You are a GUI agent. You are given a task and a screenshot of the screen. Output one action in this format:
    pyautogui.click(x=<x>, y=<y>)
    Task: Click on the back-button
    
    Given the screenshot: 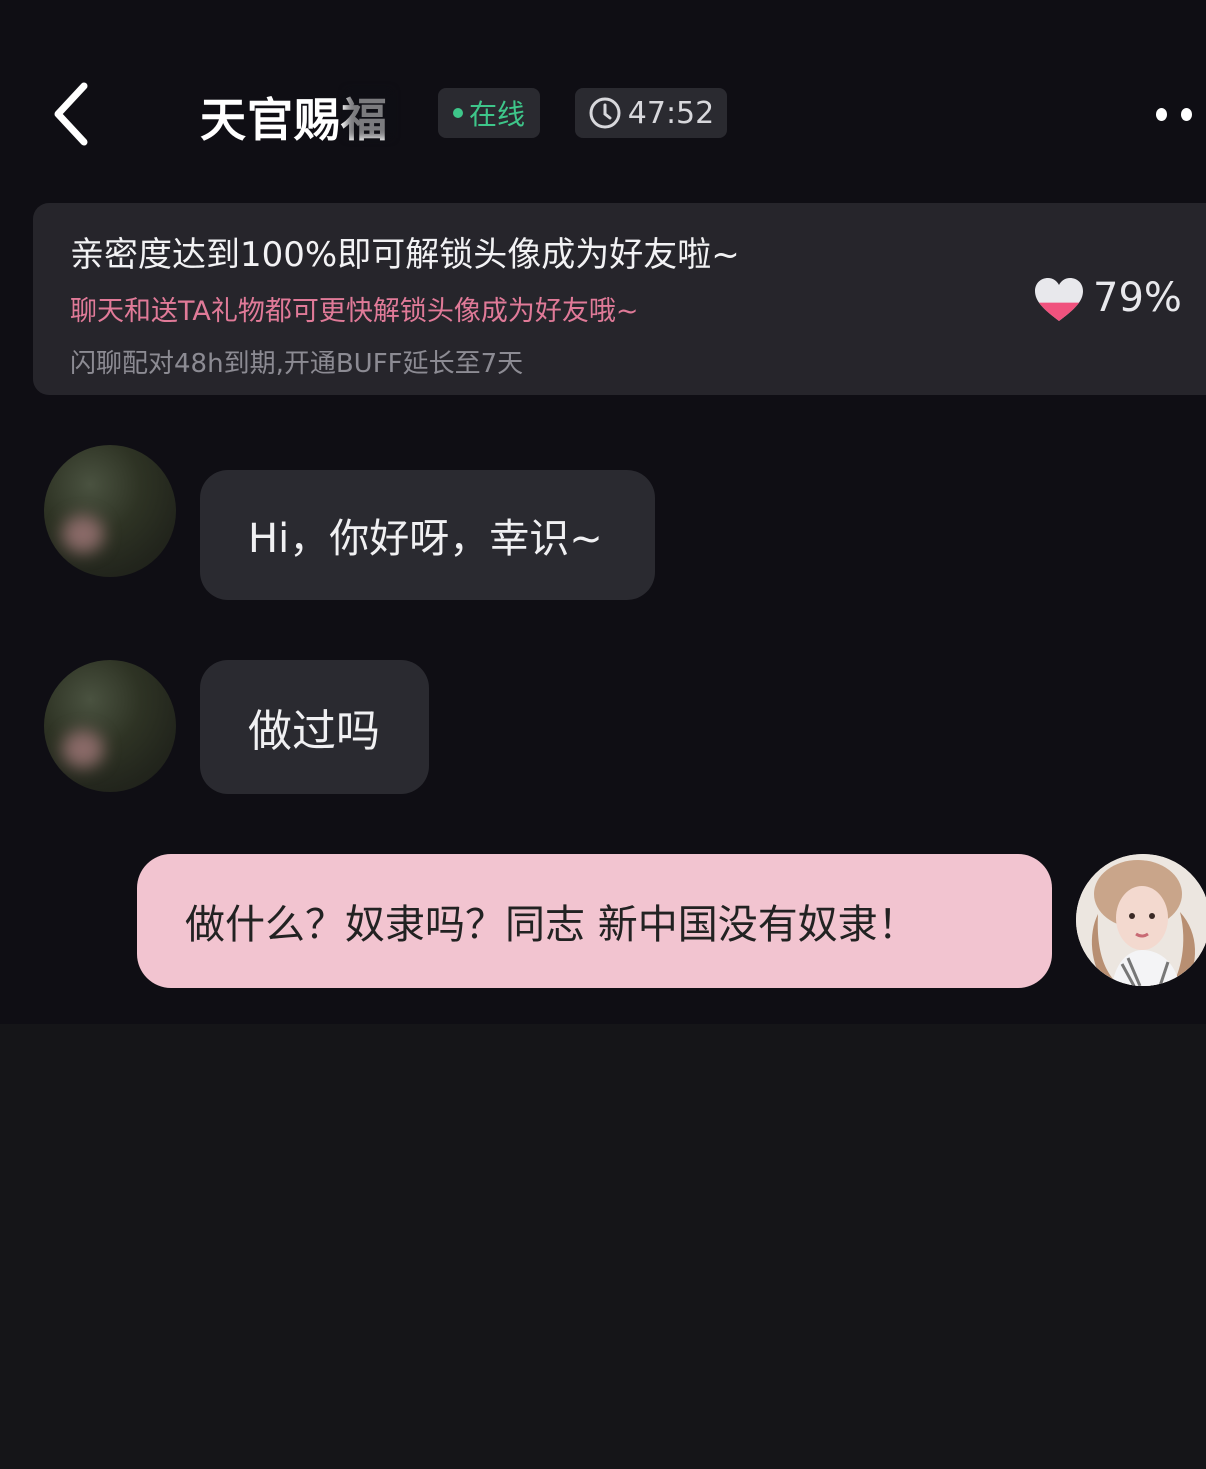 What is the action you would take?
    pyautogui.click(x=70, y=114)
    